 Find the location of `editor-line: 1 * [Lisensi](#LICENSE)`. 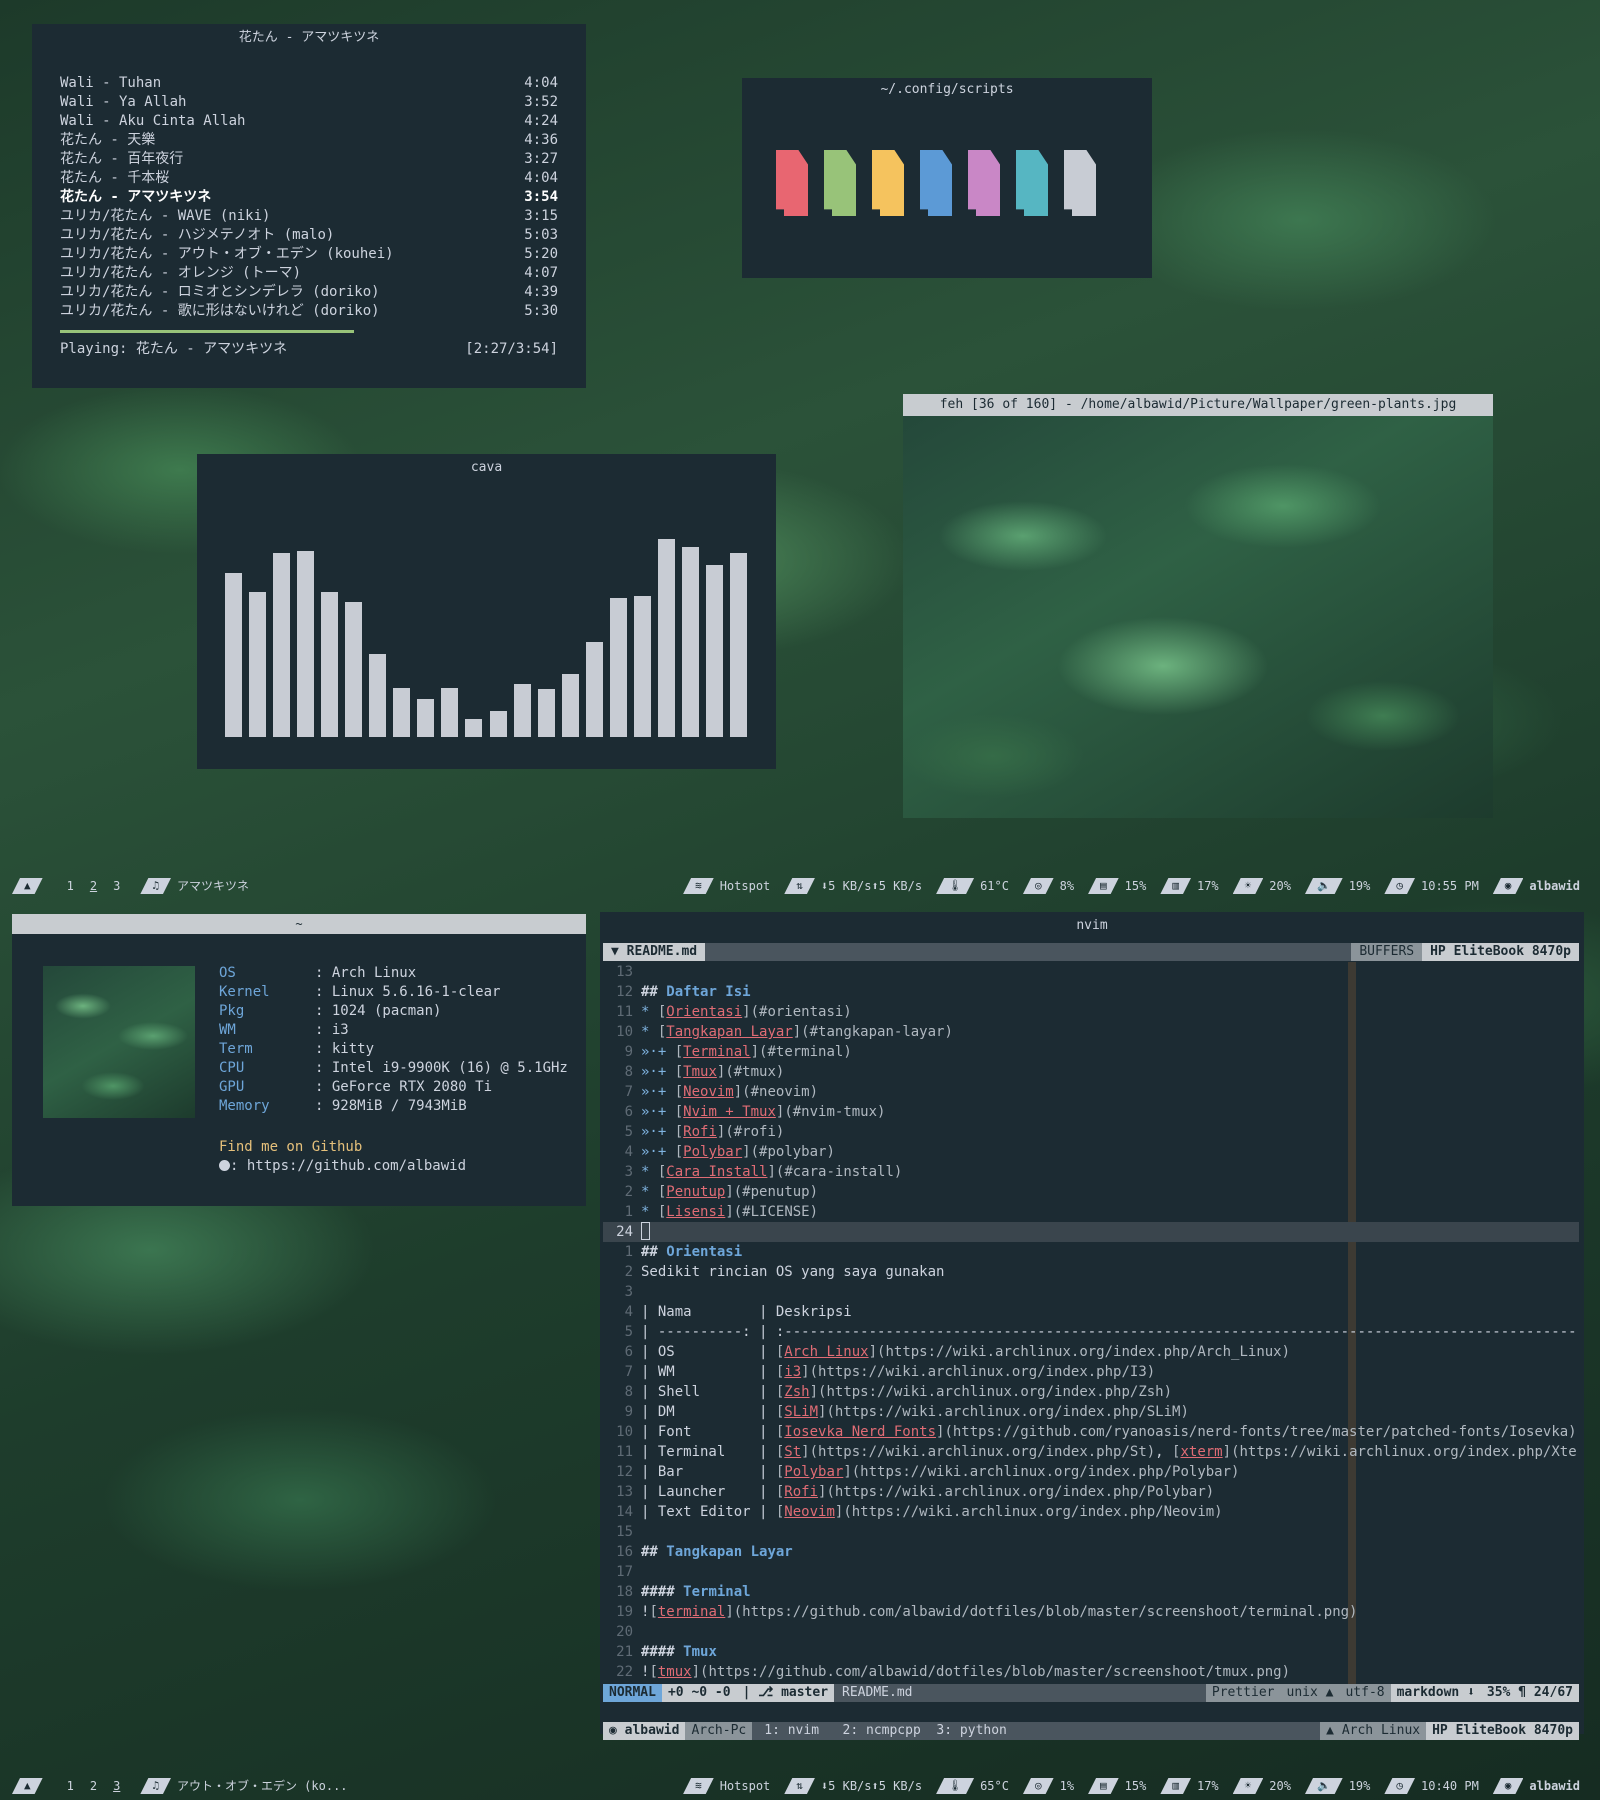

editor-line: 1 * [Lisensi](#LICENSE) is located at coordinates (1091, 1212).